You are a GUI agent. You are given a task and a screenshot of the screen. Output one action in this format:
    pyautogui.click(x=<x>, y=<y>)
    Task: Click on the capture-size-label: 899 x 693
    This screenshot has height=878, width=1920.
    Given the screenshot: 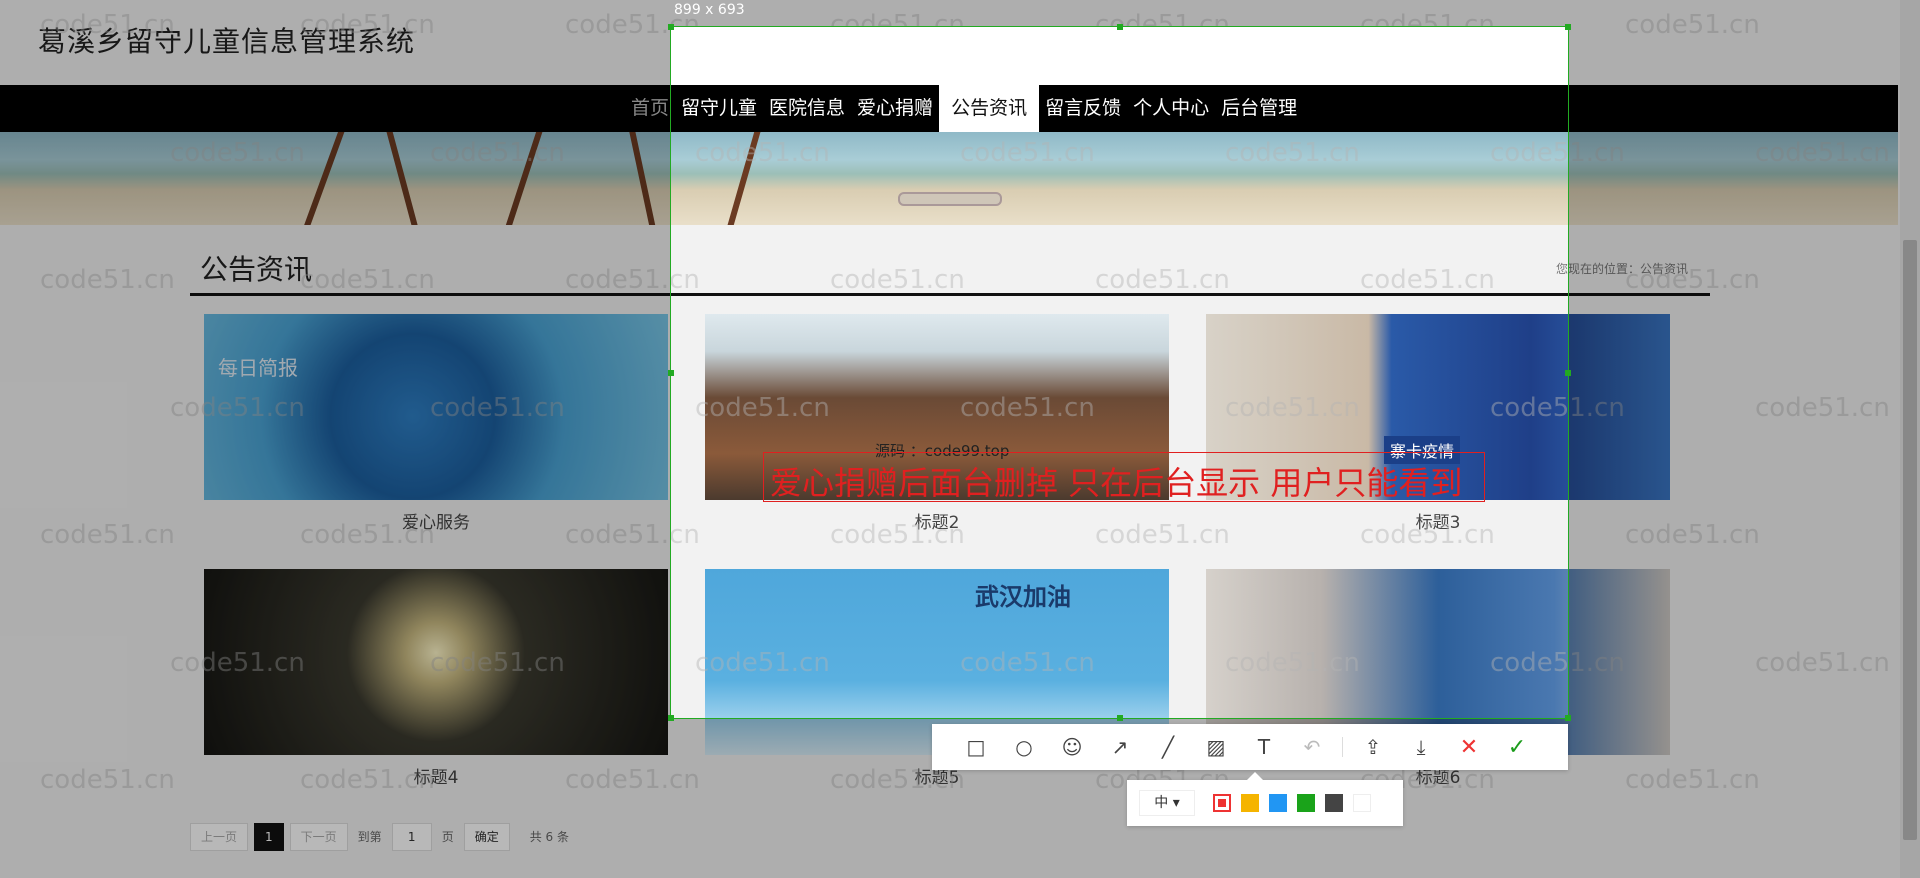 What is the action you would take?
    pyautogui.click(x=709, y=10)
    